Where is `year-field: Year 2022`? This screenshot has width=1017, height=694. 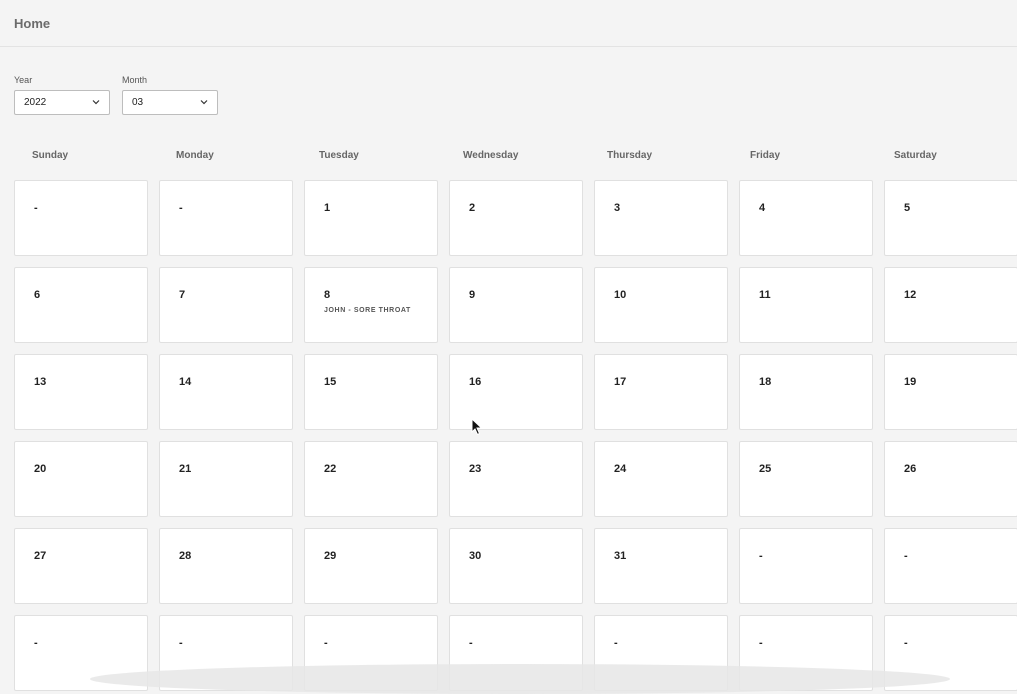
year-field: Year 2022 is located at coordinates (62, 95).